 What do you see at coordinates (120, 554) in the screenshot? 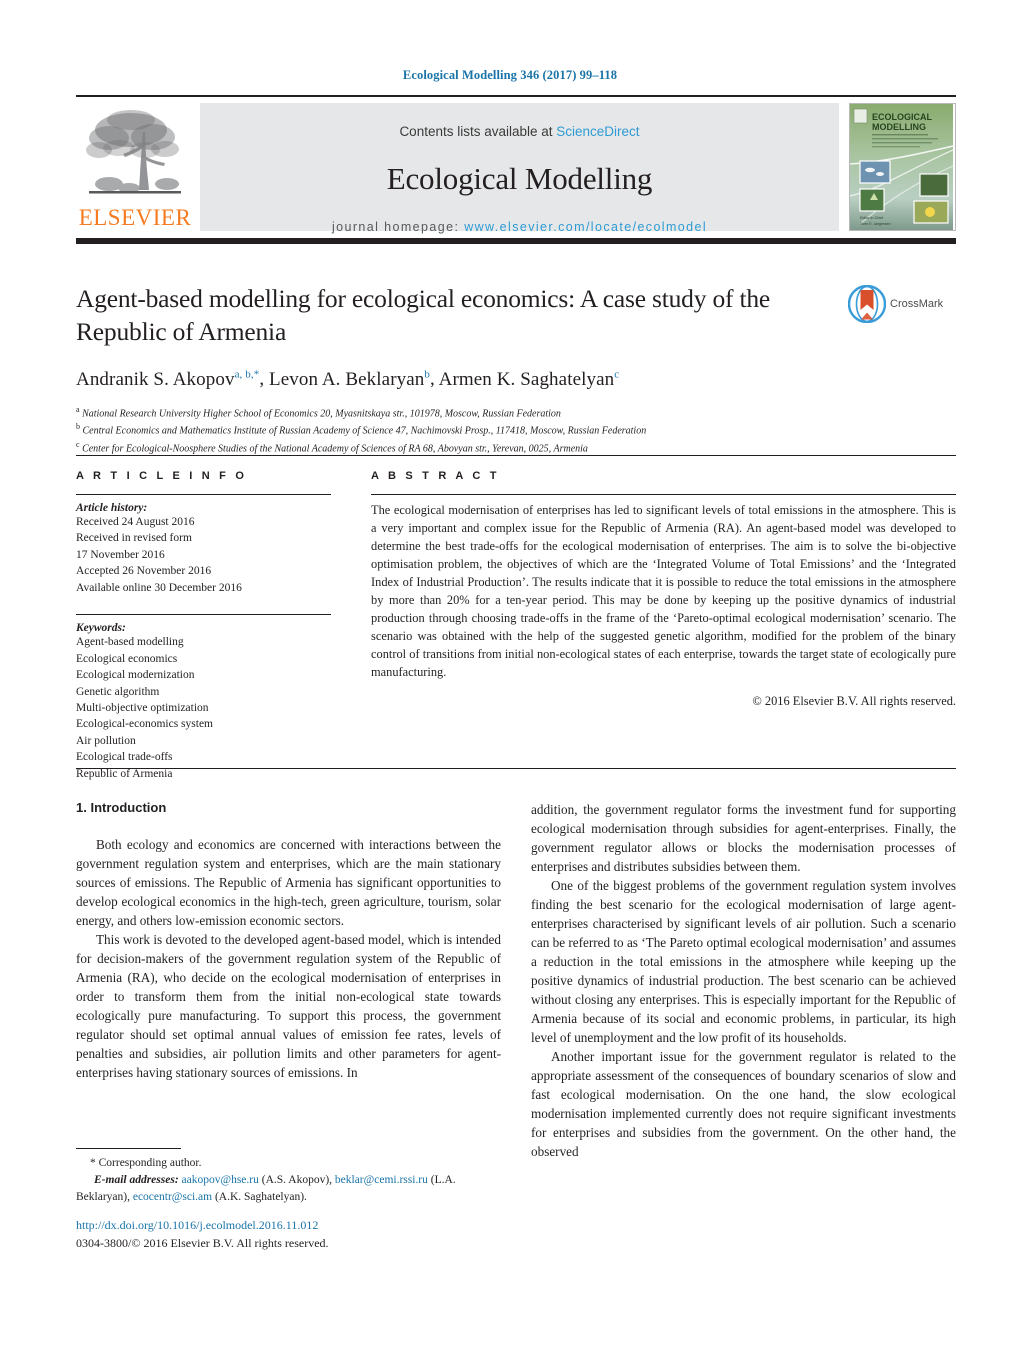
I see `history-item: 17 November 2016` at bounding box center [120, 554].